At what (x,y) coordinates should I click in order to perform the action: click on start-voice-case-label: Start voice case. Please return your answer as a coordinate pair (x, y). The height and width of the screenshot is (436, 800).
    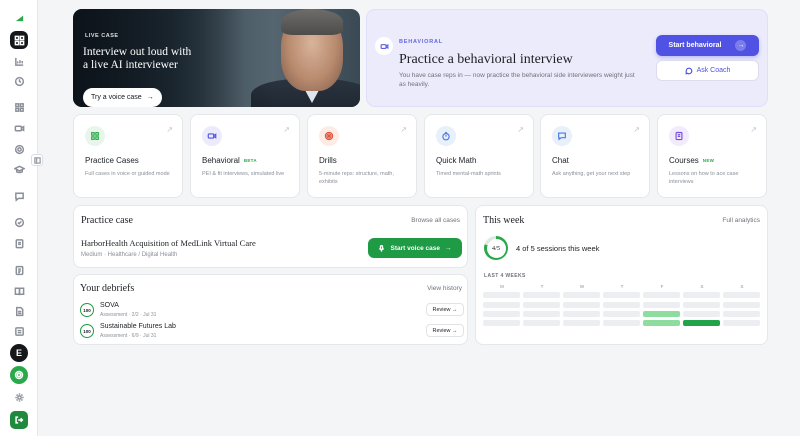
    Looking at the image, I should click on (415, 248).